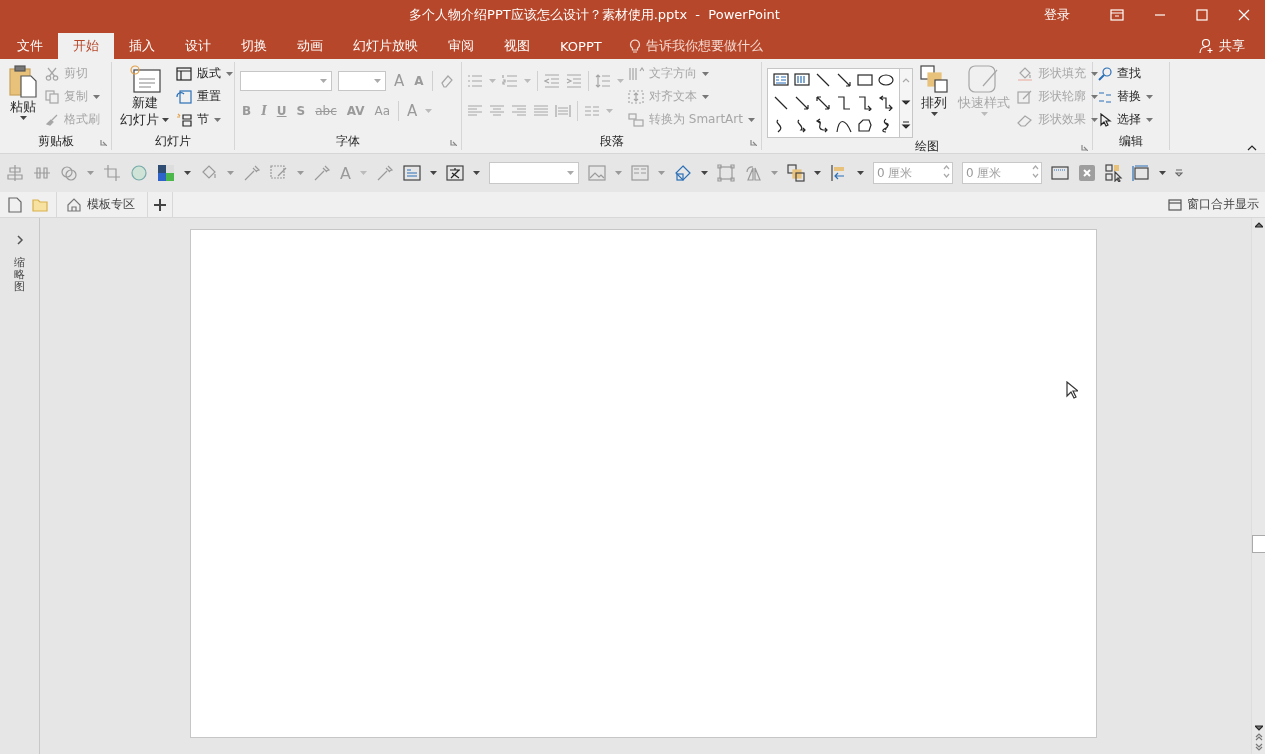  Describe the element at coordinates (204, 119) in the screenshot. I see `ribbon-button: 节` at that location.